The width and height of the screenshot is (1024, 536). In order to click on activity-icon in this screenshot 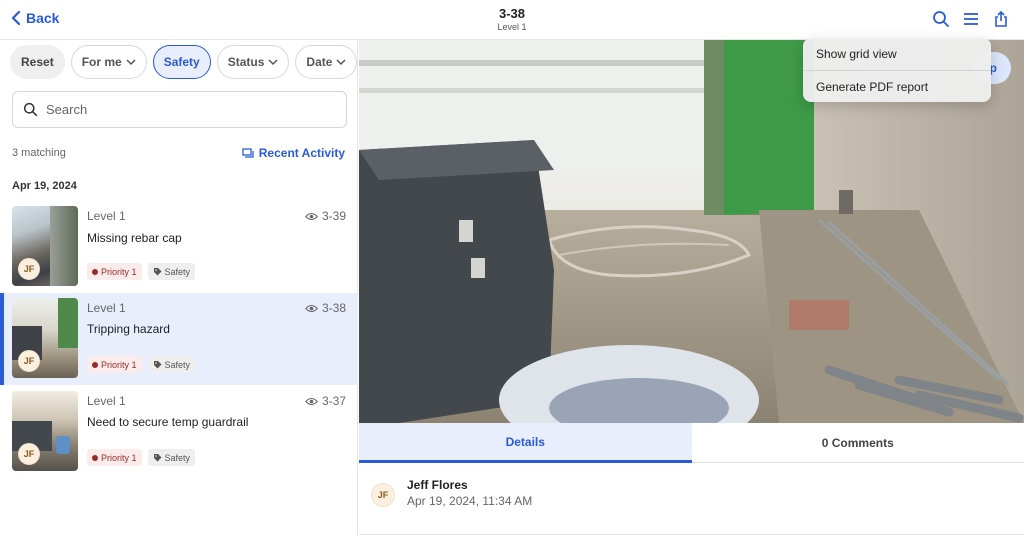, I will do `click(248, 152)`.